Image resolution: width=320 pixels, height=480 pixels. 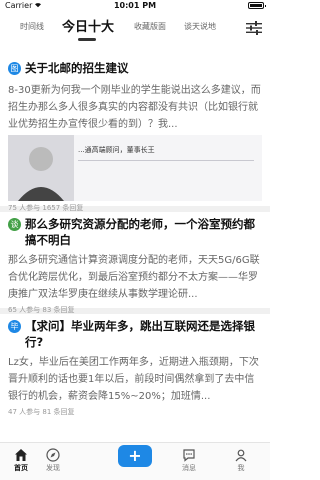 I want to click on active-tab-indicator, so click(x=87, y=39).